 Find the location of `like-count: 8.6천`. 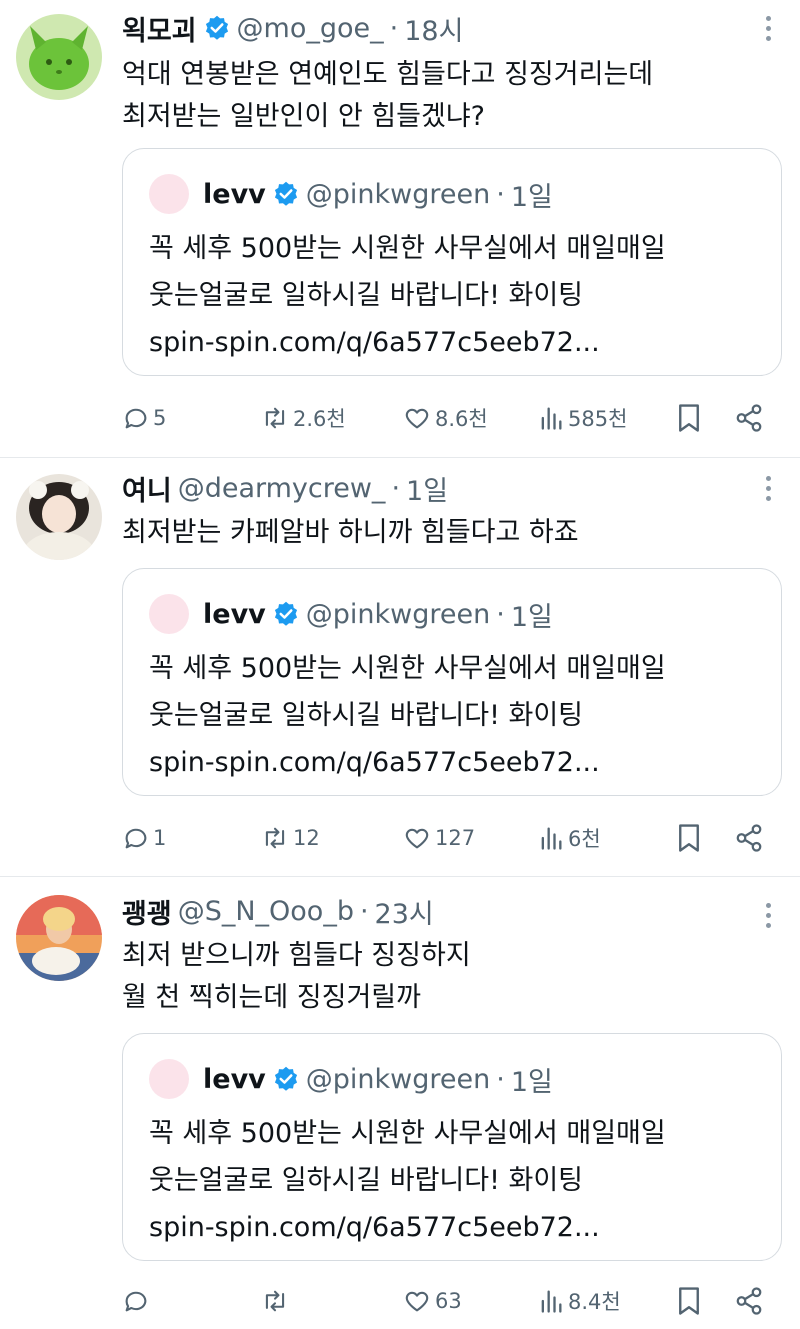

like-count: 8.6천 is located at coordinates (461, 419).